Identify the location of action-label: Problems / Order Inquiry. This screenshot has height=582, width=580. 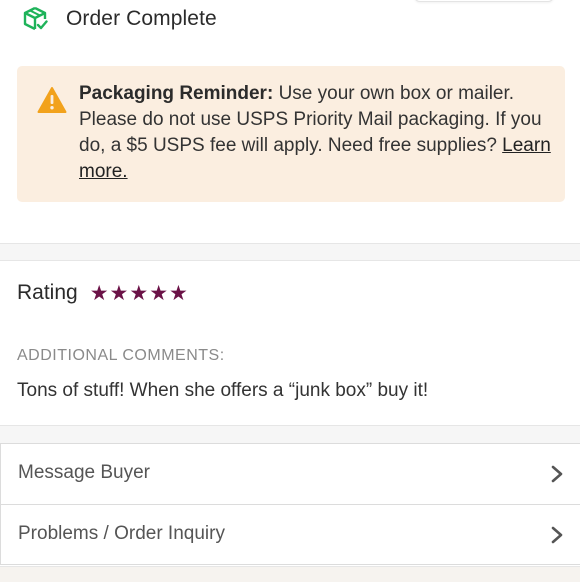
(121, 533).